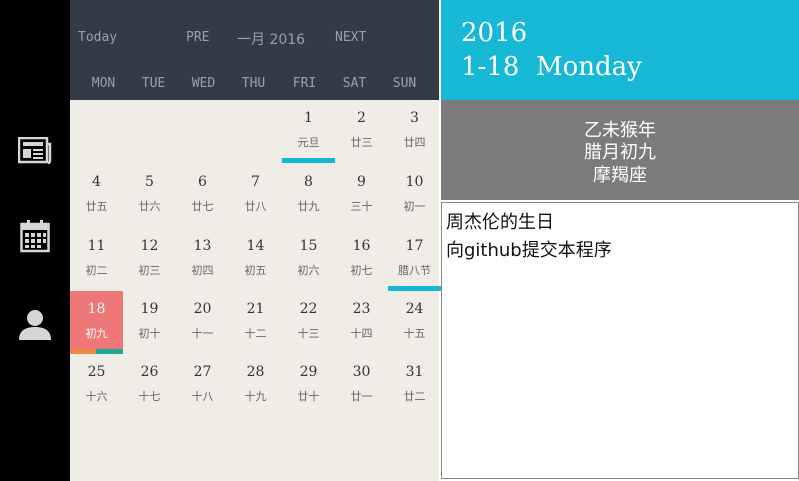 The height and width of the screenshot is (481, 799). What do you see at coordinates (354, 83) in the screenshot?
I see `weekday-label: SAT` at bounding box center [354, 83].